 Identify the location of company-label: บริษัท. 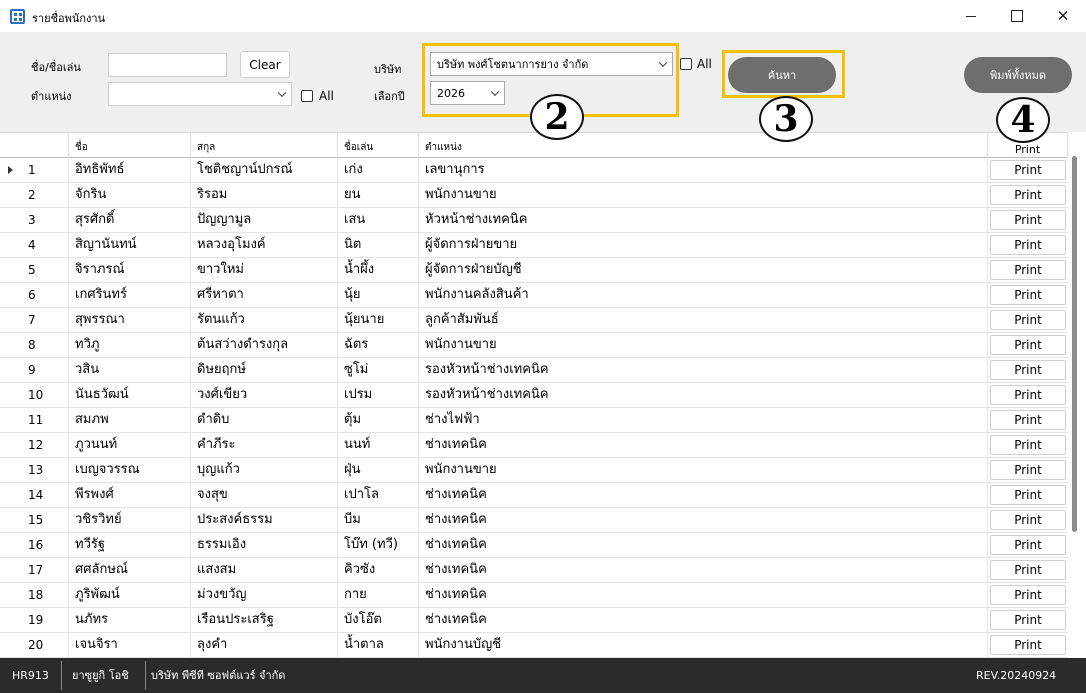
(388, 69).